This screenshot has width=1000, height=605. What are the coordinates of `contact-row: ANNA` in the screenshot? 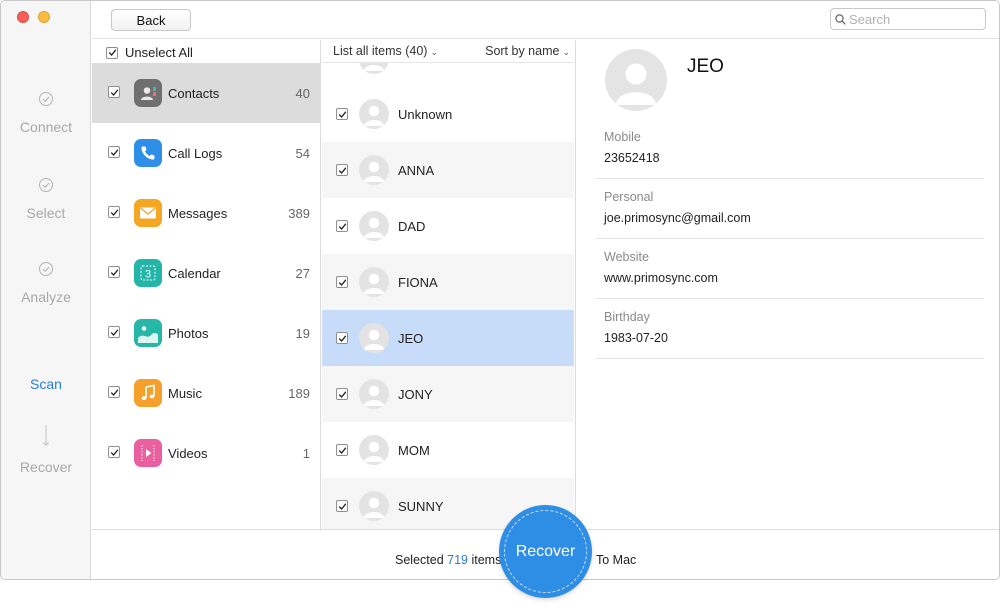 It's located at (448, 170).